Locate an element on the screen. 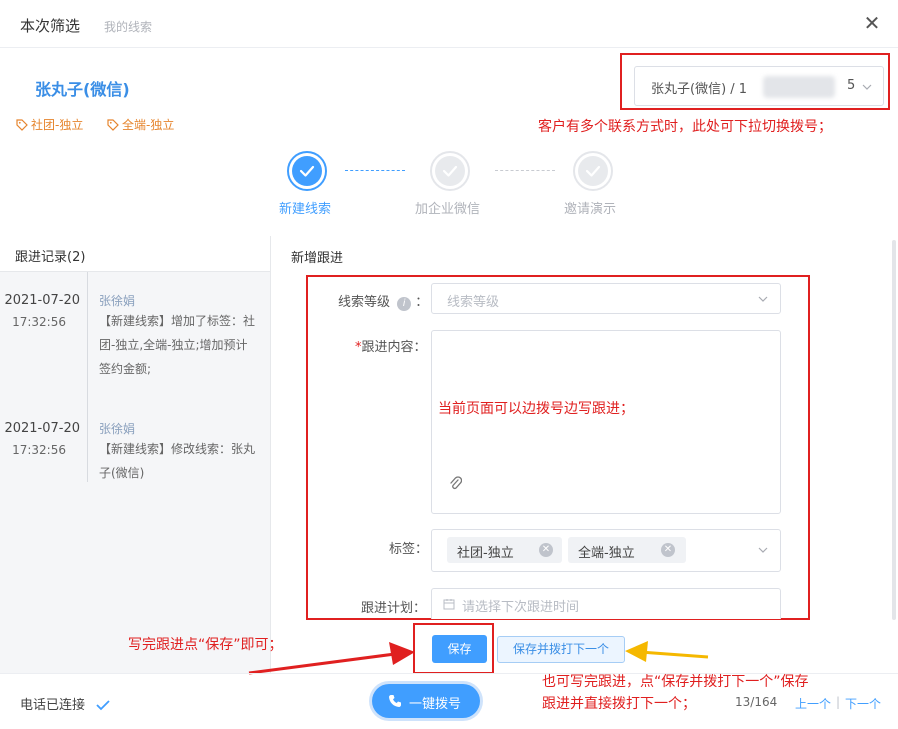  records-header: 跟进记录(2) is located at coordinates (135, 254).